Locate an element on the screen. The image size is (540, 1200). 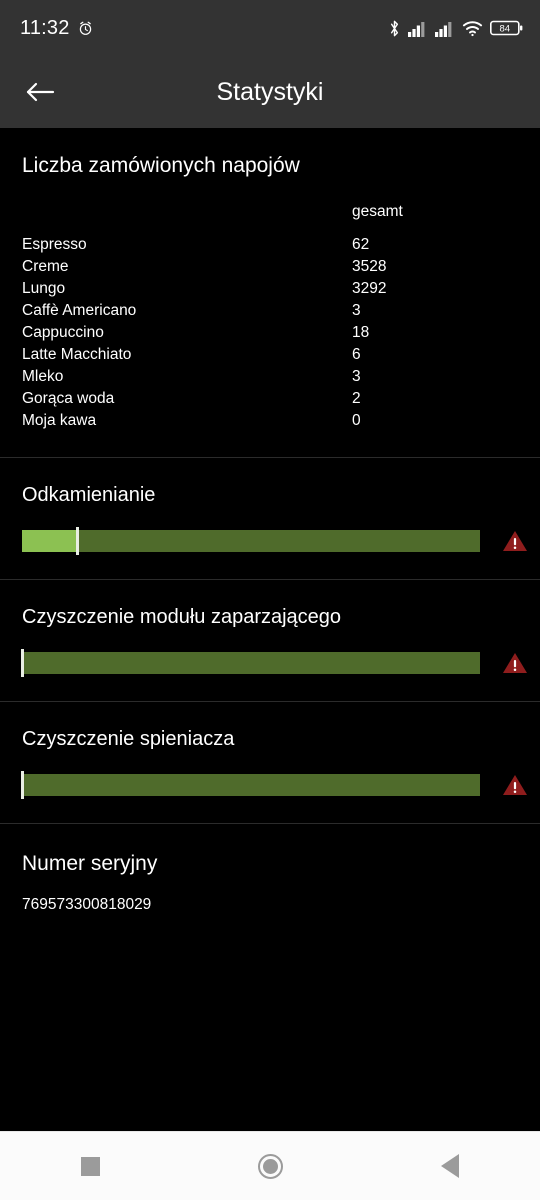
drinks-title: Liczba zamówionych napojów is located at coordinates (161, 165).